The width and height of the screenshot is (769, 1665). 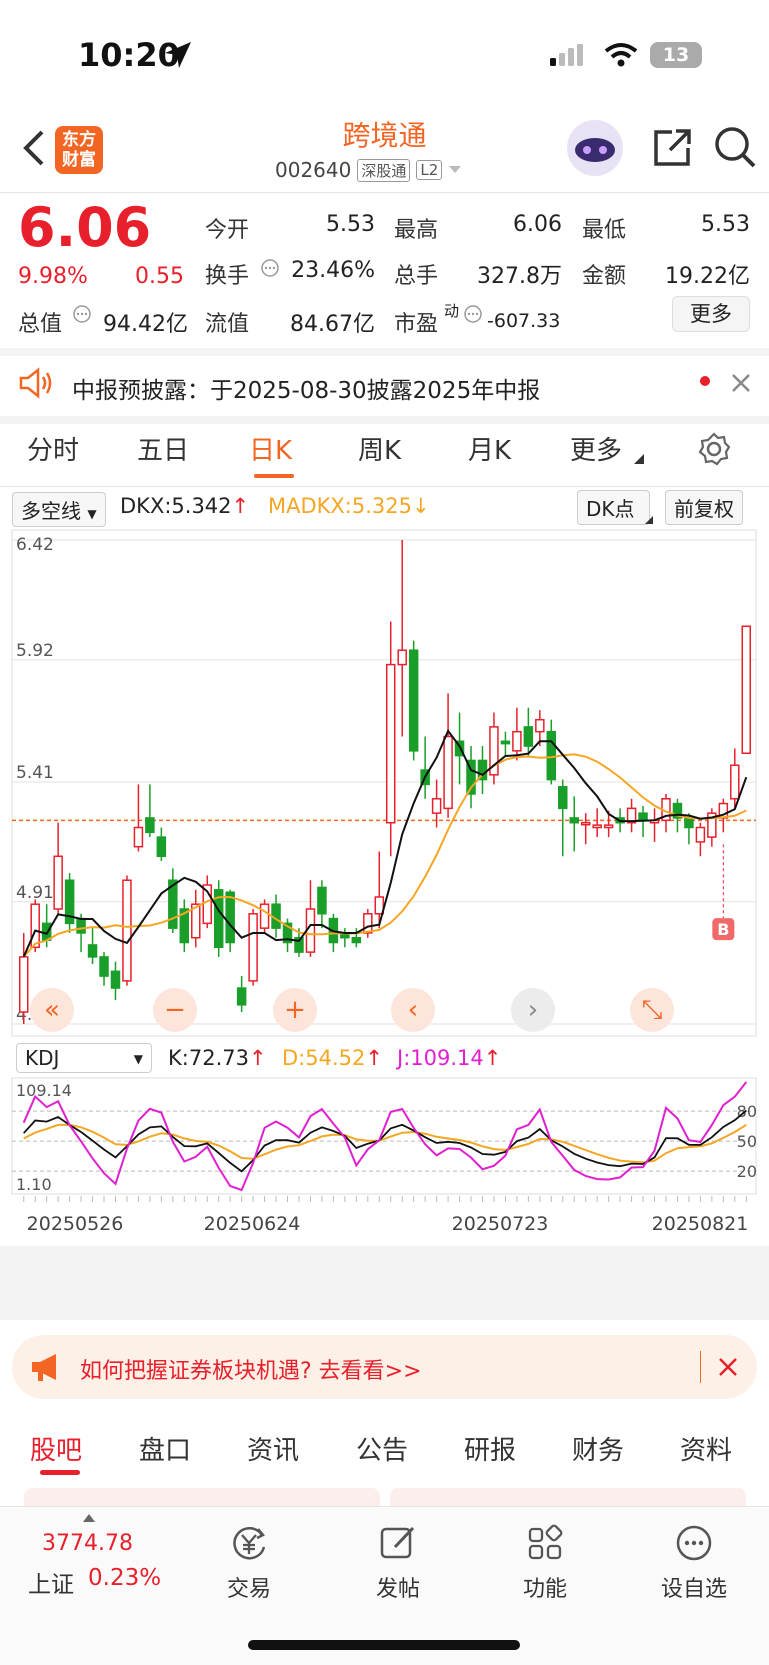 I want to click on high-label: 最高, so click(x=416, y=230).